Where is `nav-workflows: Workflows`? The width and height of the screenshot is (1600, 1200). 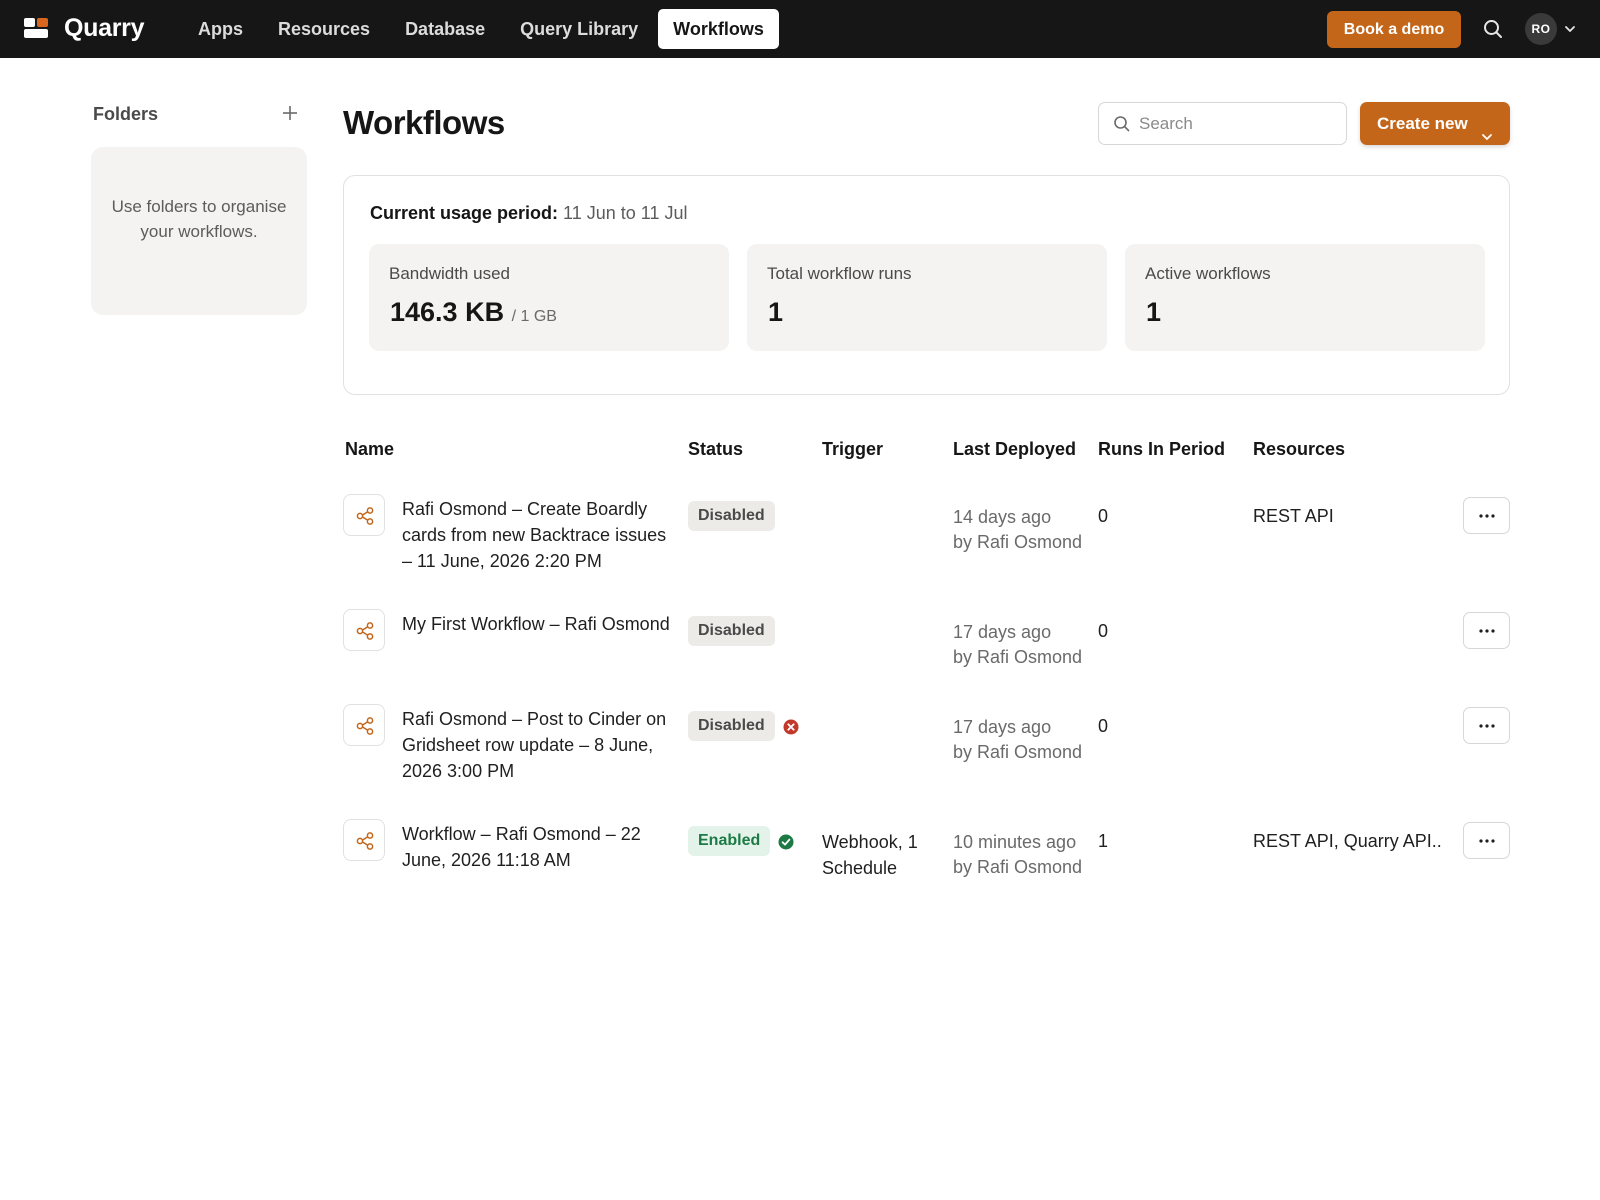
nav-workflows: Workflows is located at coordinates (718, 29).